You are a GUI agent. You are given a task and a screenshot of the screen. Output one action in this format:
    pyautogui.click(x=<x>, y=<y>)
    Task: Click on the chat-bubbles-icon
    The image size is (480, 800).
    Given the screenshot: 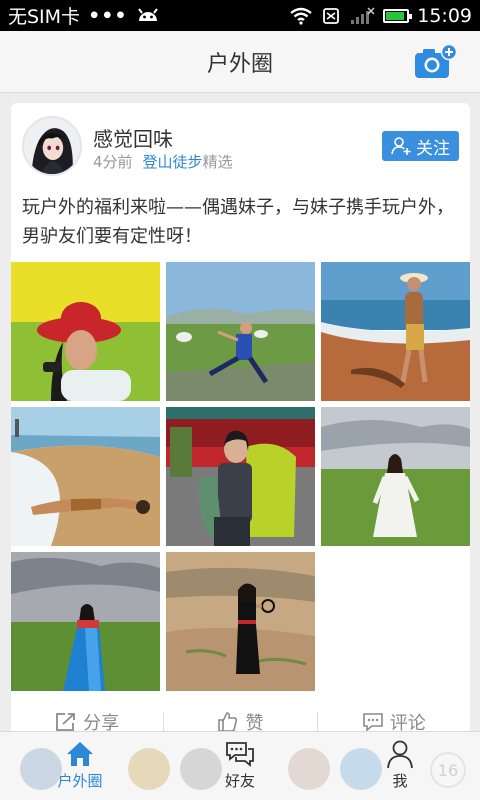 What is the action you would take?
    pyautogui.click(x=240, y=754)
    